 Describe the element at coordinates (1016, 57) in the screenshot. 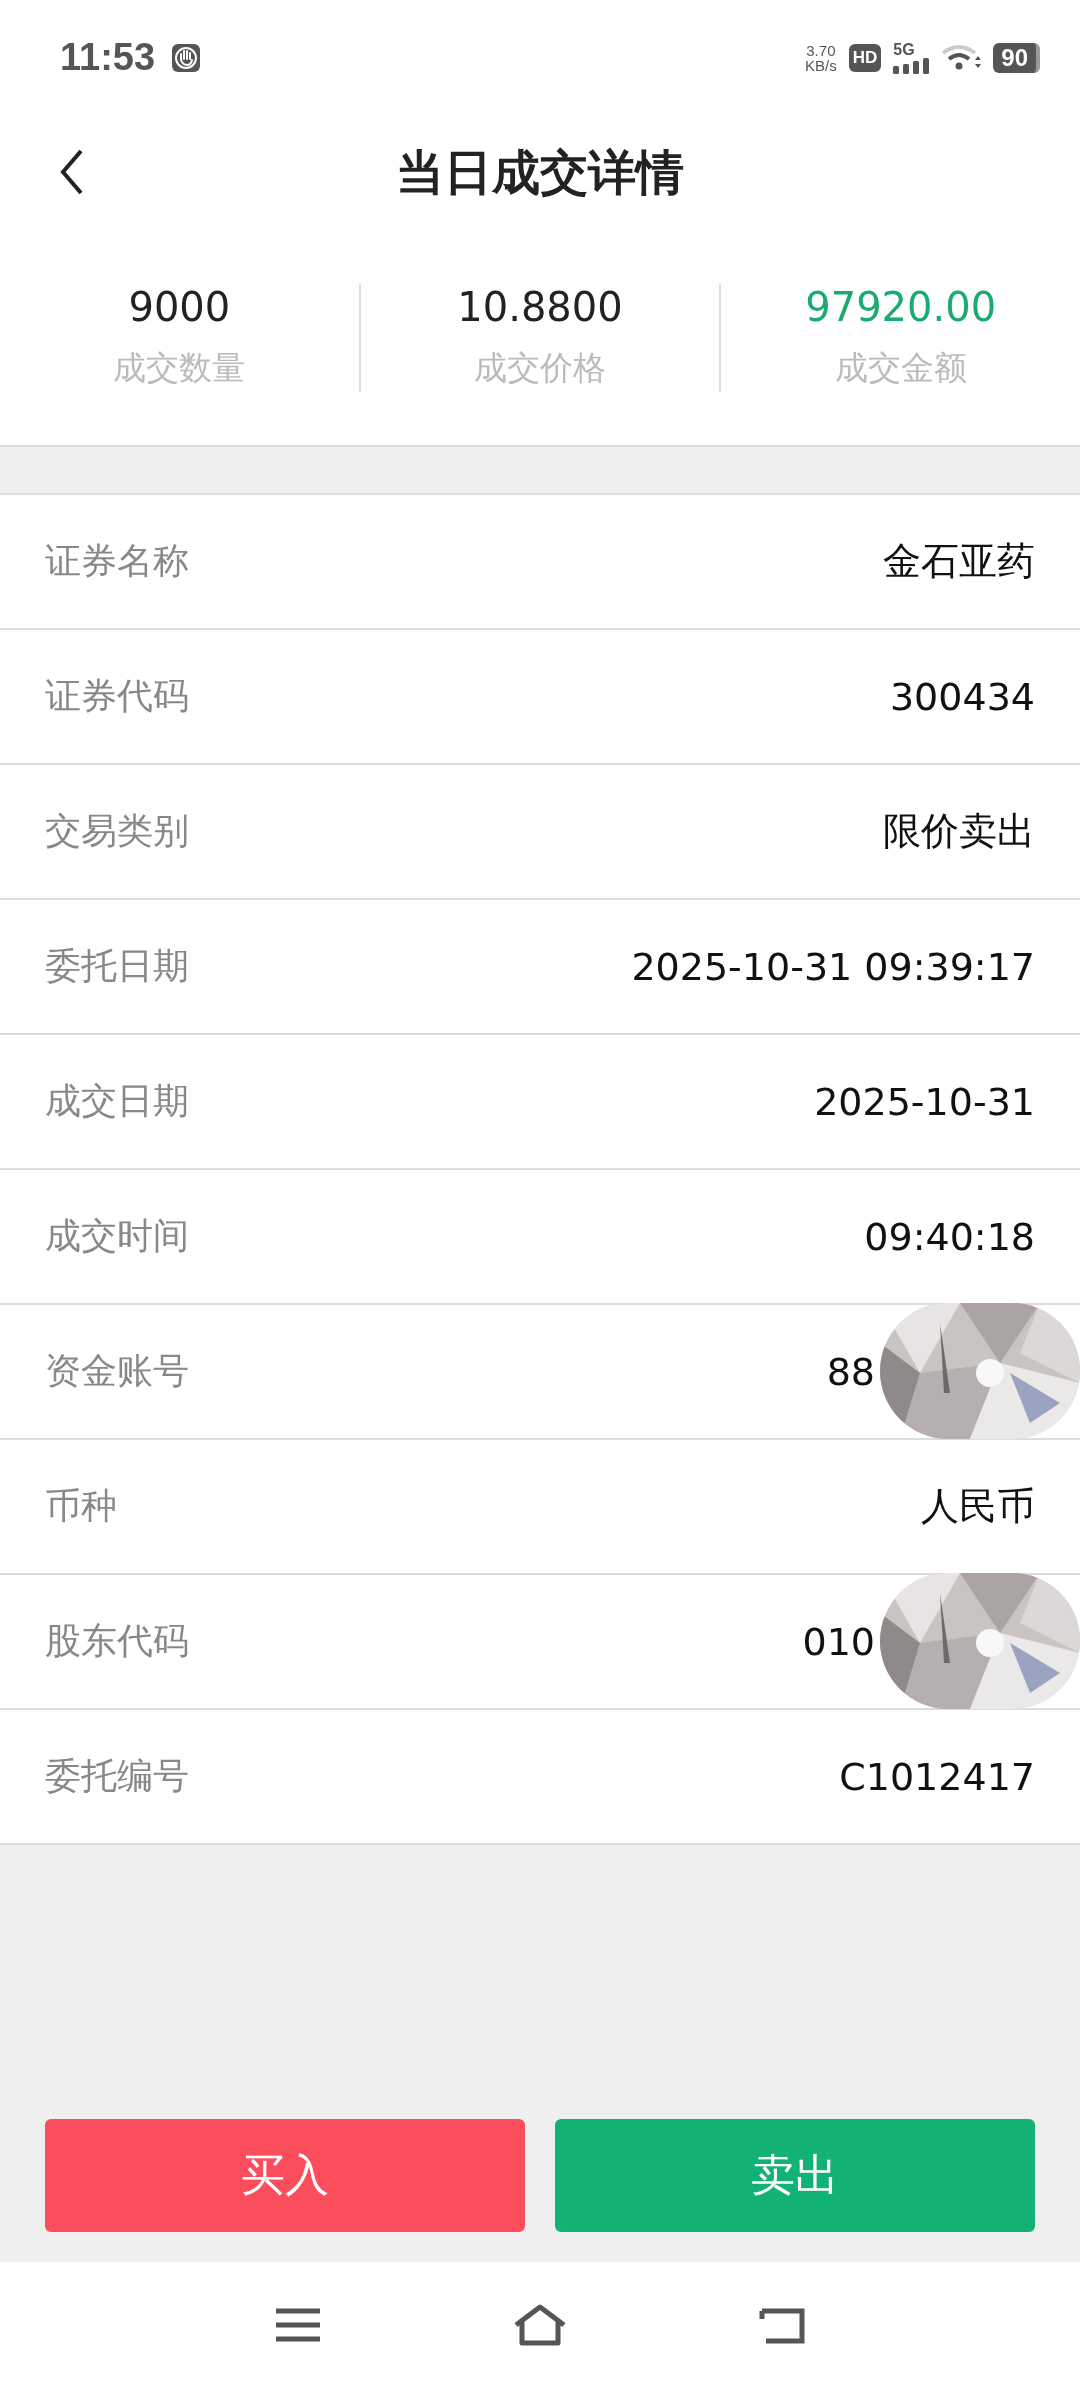

I see `battery-icon: 90` at that location.